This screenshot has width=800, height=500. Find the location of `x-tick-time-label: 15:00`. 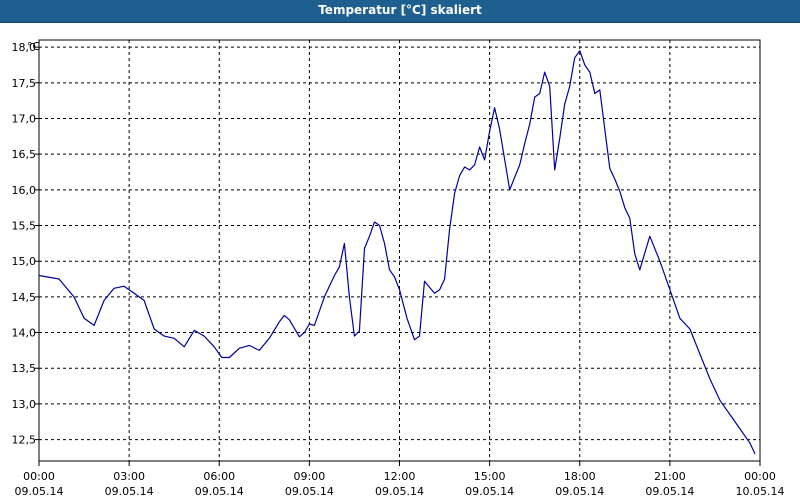

x-tick-time-label: 15:00 is located at coordinates (490, 476).